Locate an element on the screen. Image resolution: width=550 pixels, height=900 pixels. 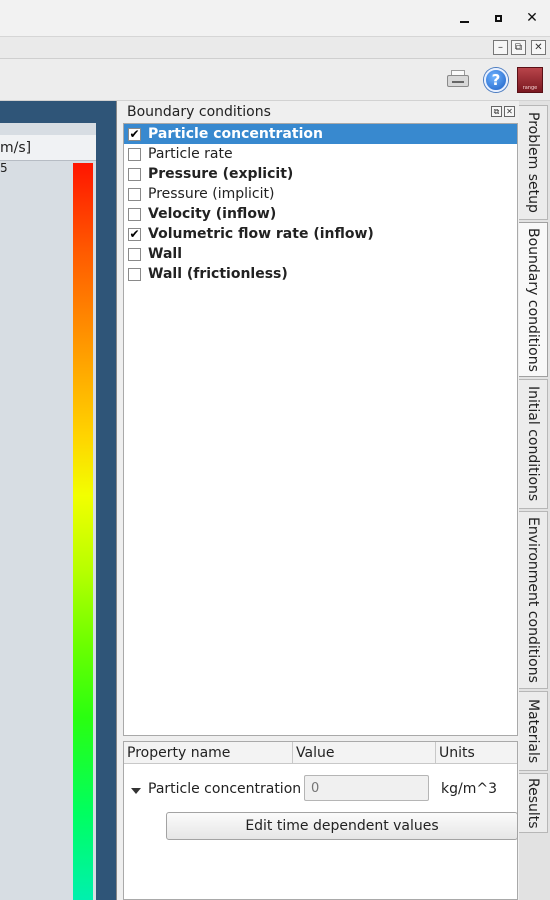
boundary-condition-item: Wall (frictionless) is located at coordinates (320, 274).